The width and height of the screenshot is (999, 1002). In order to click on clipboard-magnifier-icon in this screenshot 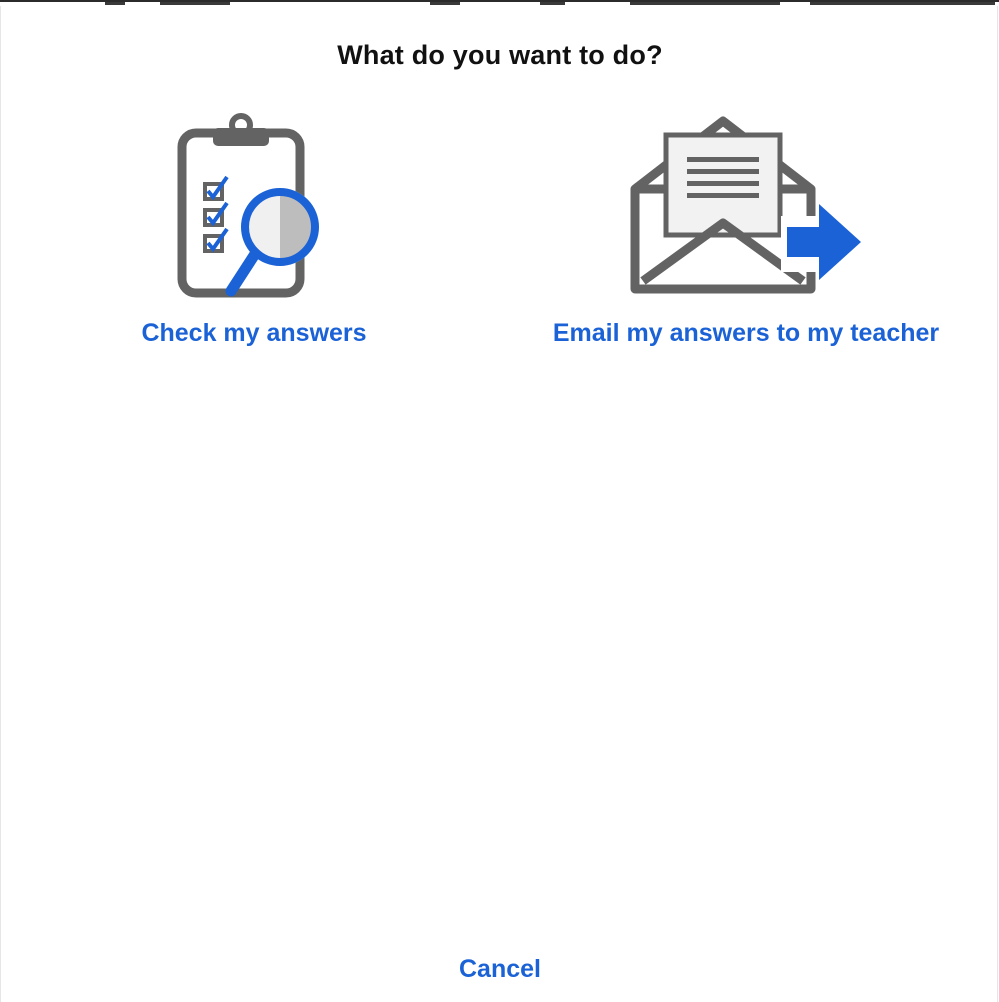, I will do `click(254, 206)`.